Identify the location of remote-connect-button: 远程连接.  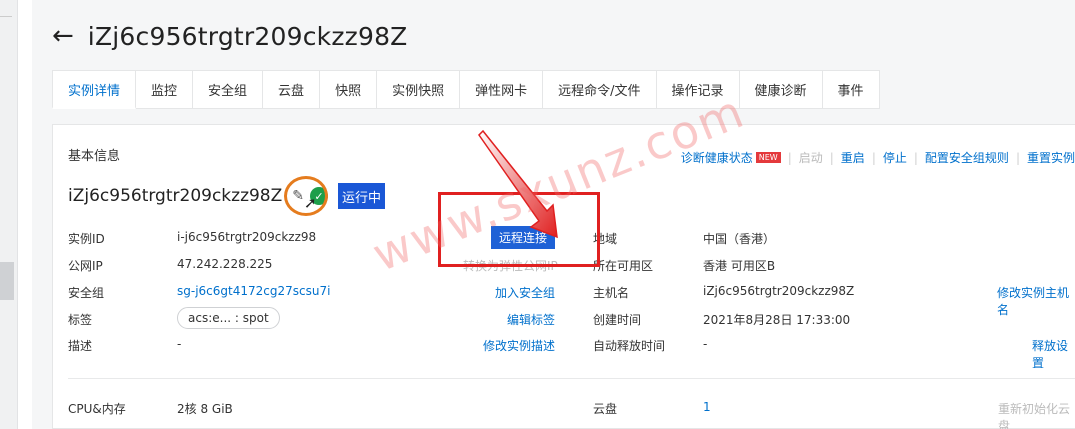
(523, 237).